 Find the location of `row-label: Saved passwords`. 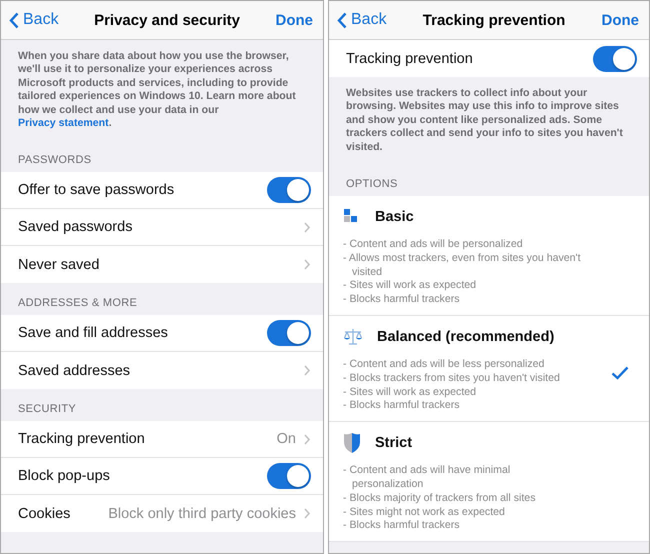

row-label: Saved passwords is located at coordinates (76, 227).